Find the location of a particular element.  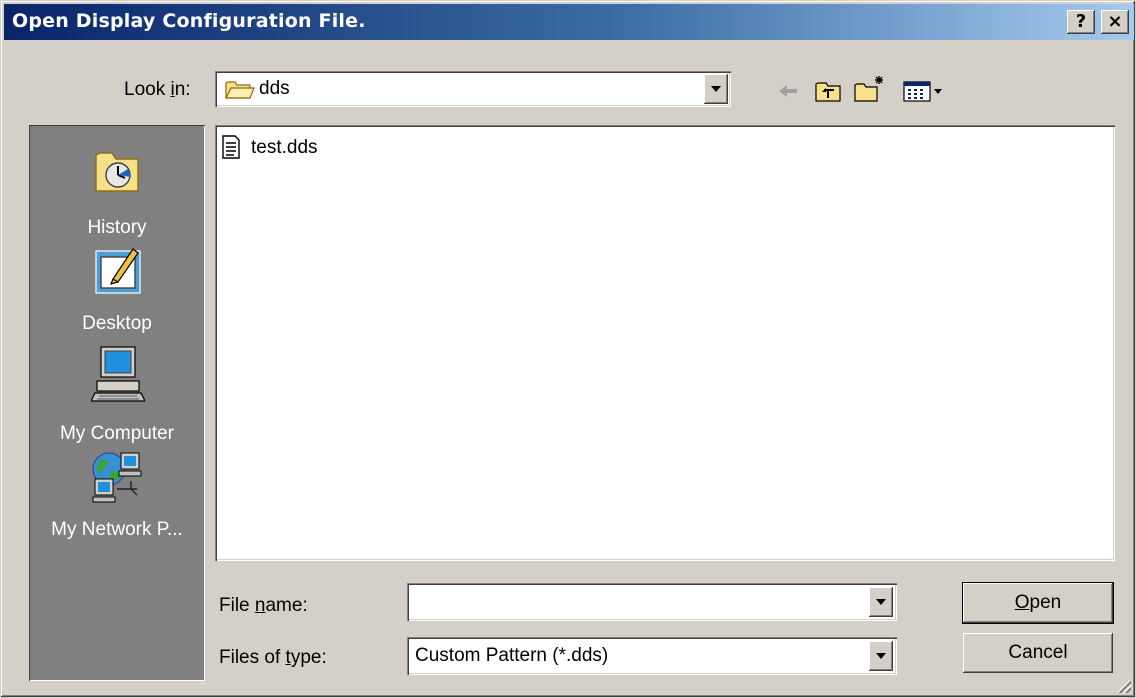

dialog-title: Open Display Configuration File. is located at coordinates (189, 21).